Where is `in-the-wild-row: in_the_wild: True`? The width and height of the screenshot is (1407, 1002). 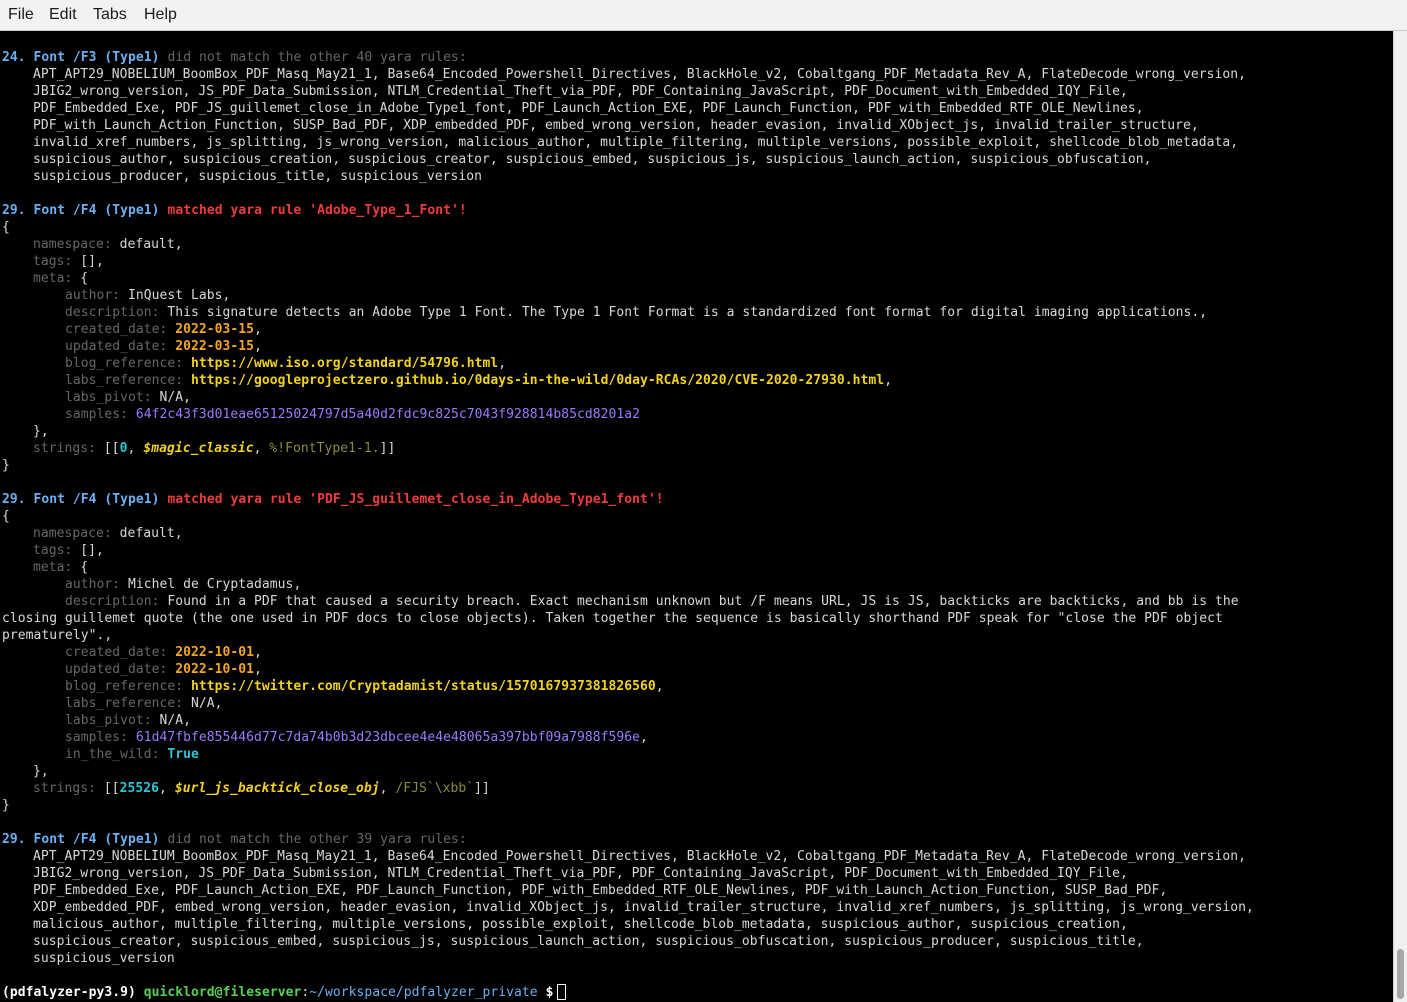 in-the-wild-row: in_the_wild: True is located at coordinates (132, 754).